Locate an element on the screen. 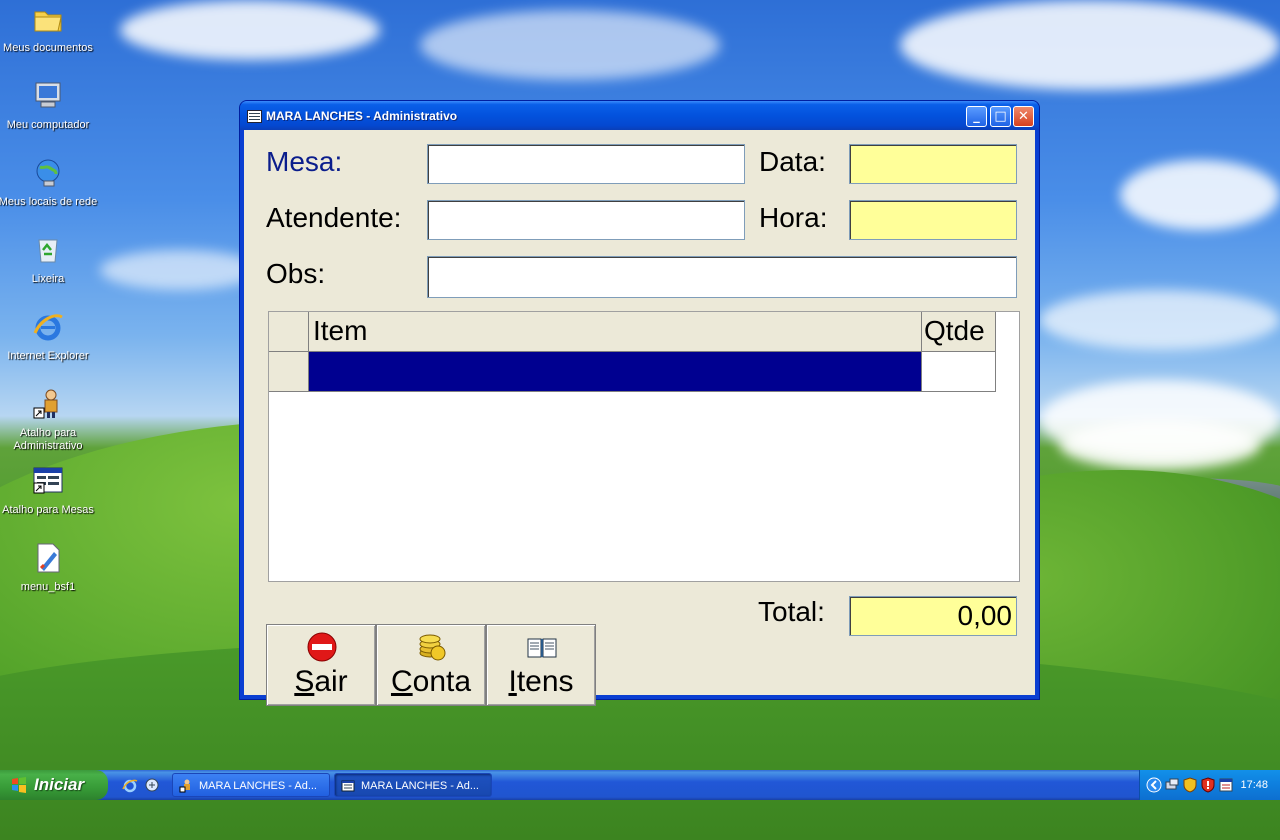  total-label: Total: is located at coordinates (791, 611).